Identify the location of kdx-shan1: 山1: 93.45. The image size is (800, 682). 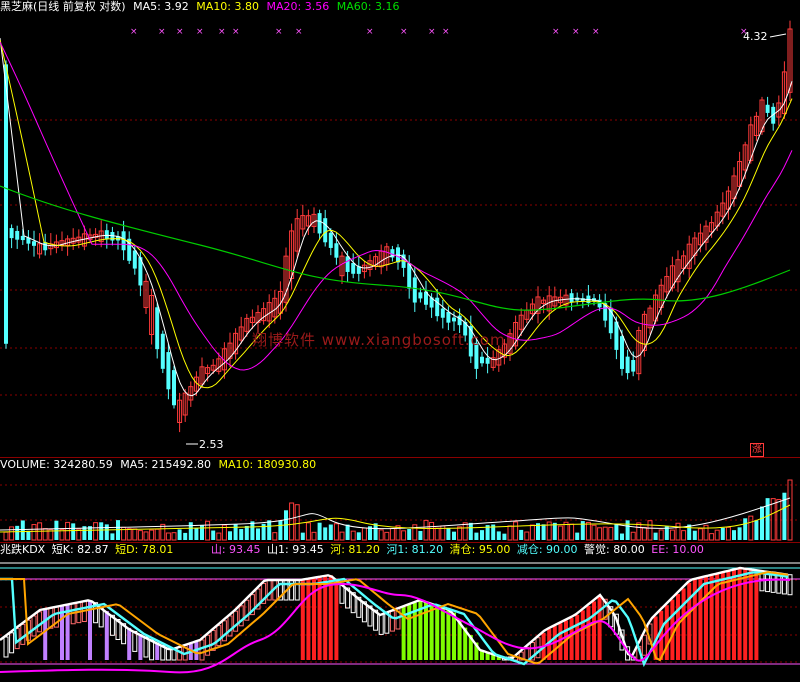
(295, 549).